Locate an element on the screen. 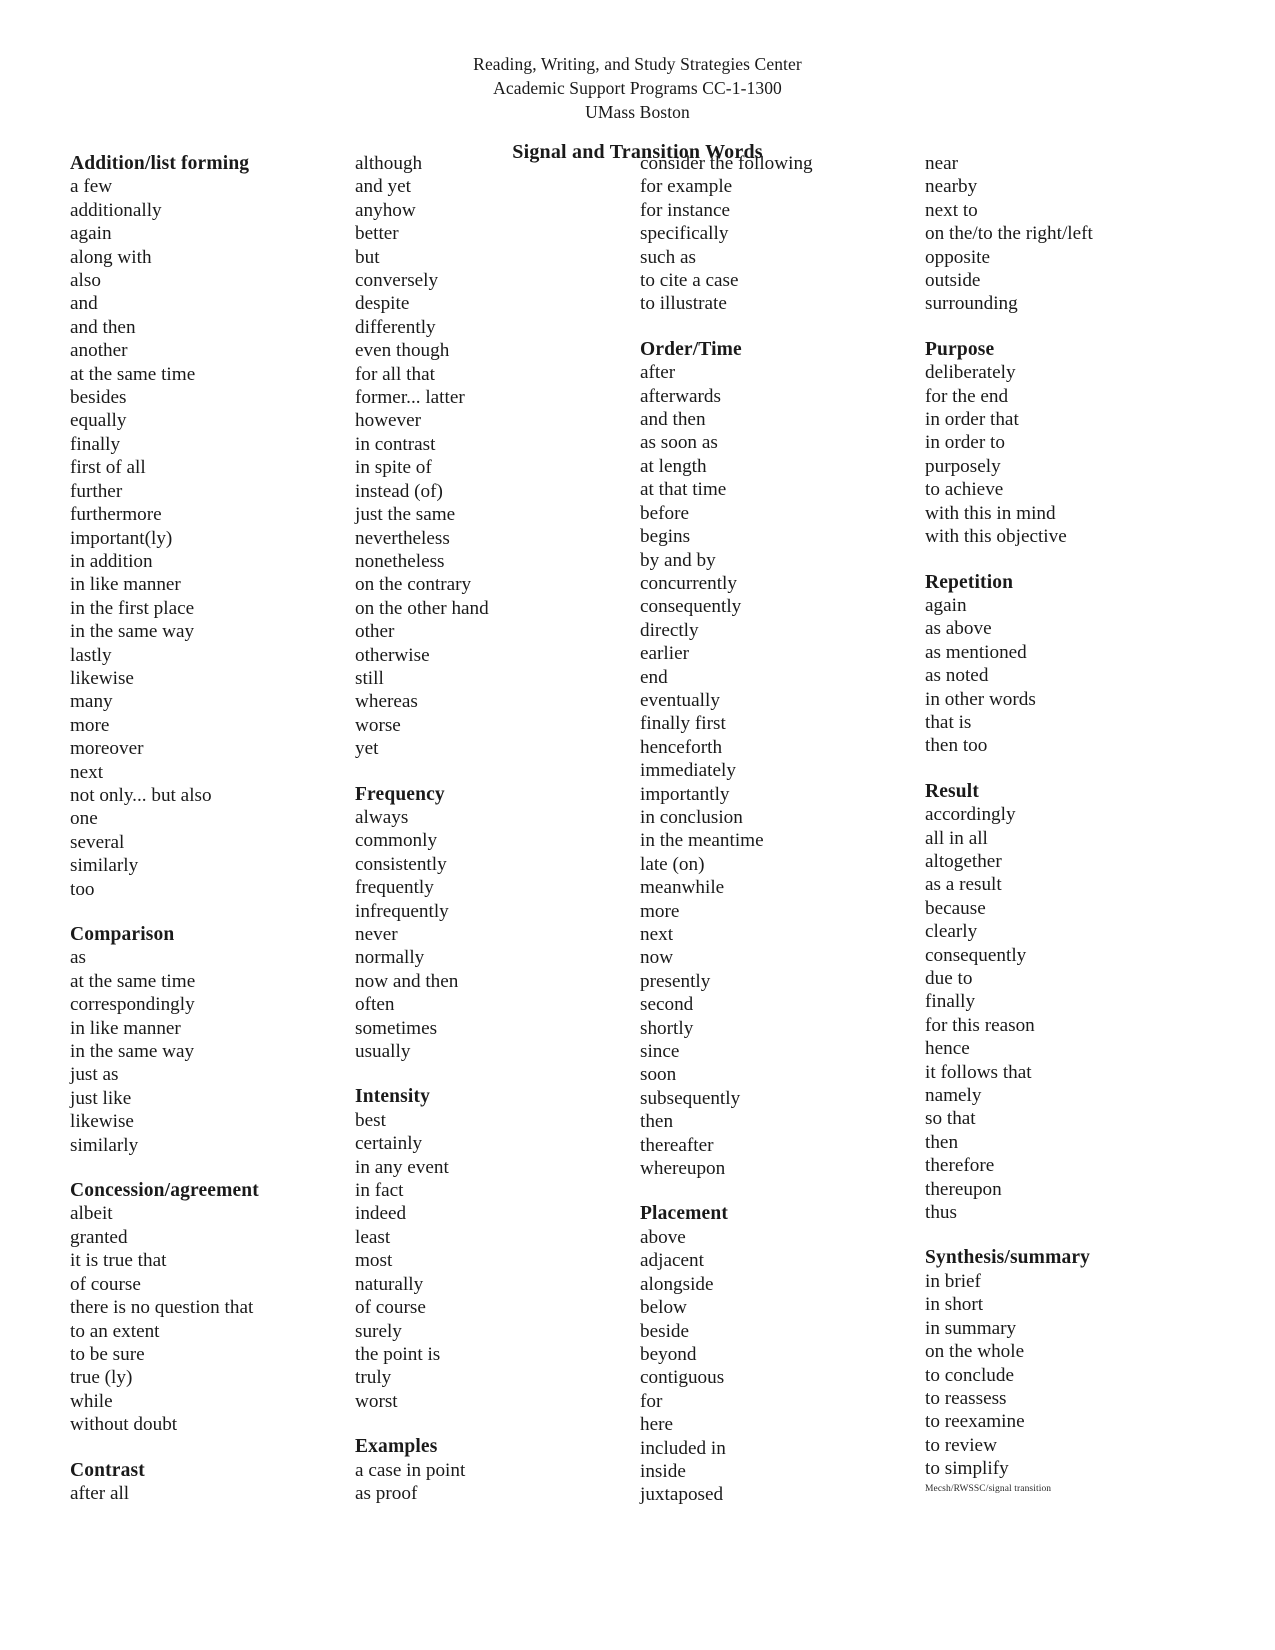 Image resolution: width=1275 pixels, height=1650 pixels. word-entry: henceforth is located at coordinates (681, 747).